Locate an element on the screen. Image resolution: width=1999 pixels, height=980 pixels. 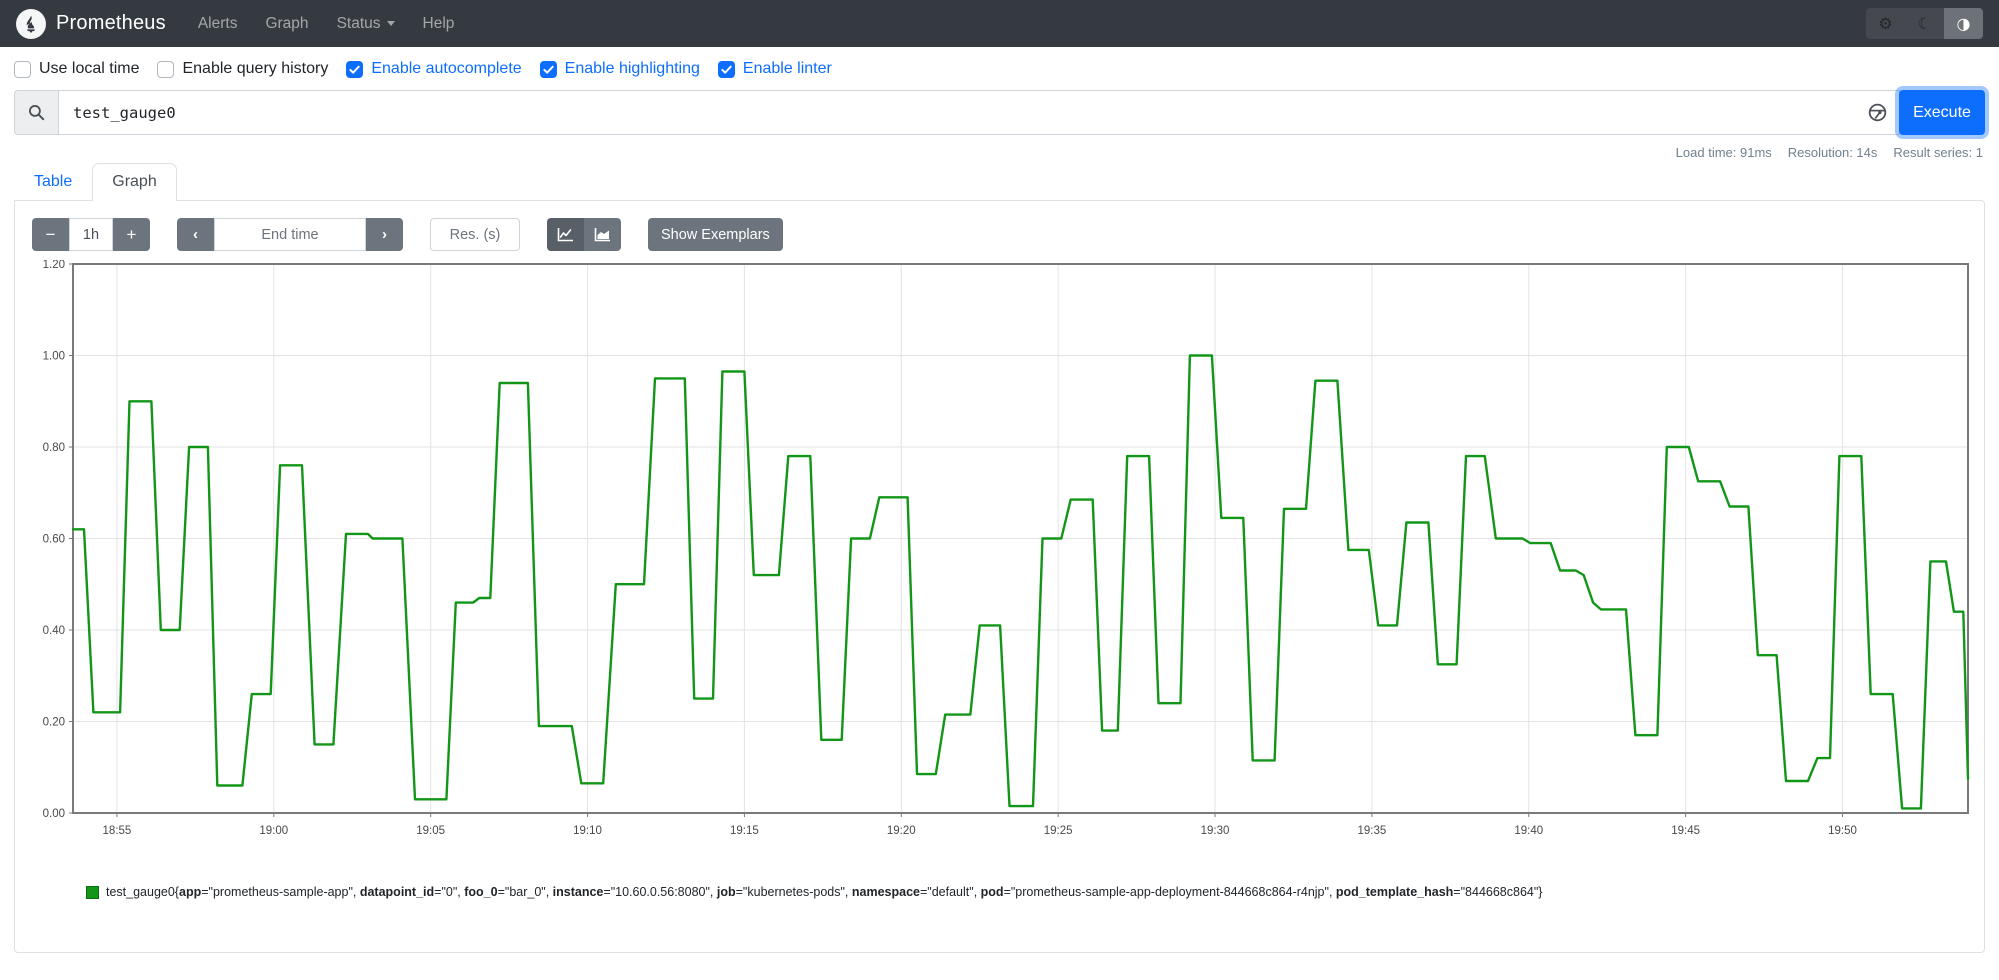
checkbox-enable-linter: Enable linter is located at coordinates (774, 69).